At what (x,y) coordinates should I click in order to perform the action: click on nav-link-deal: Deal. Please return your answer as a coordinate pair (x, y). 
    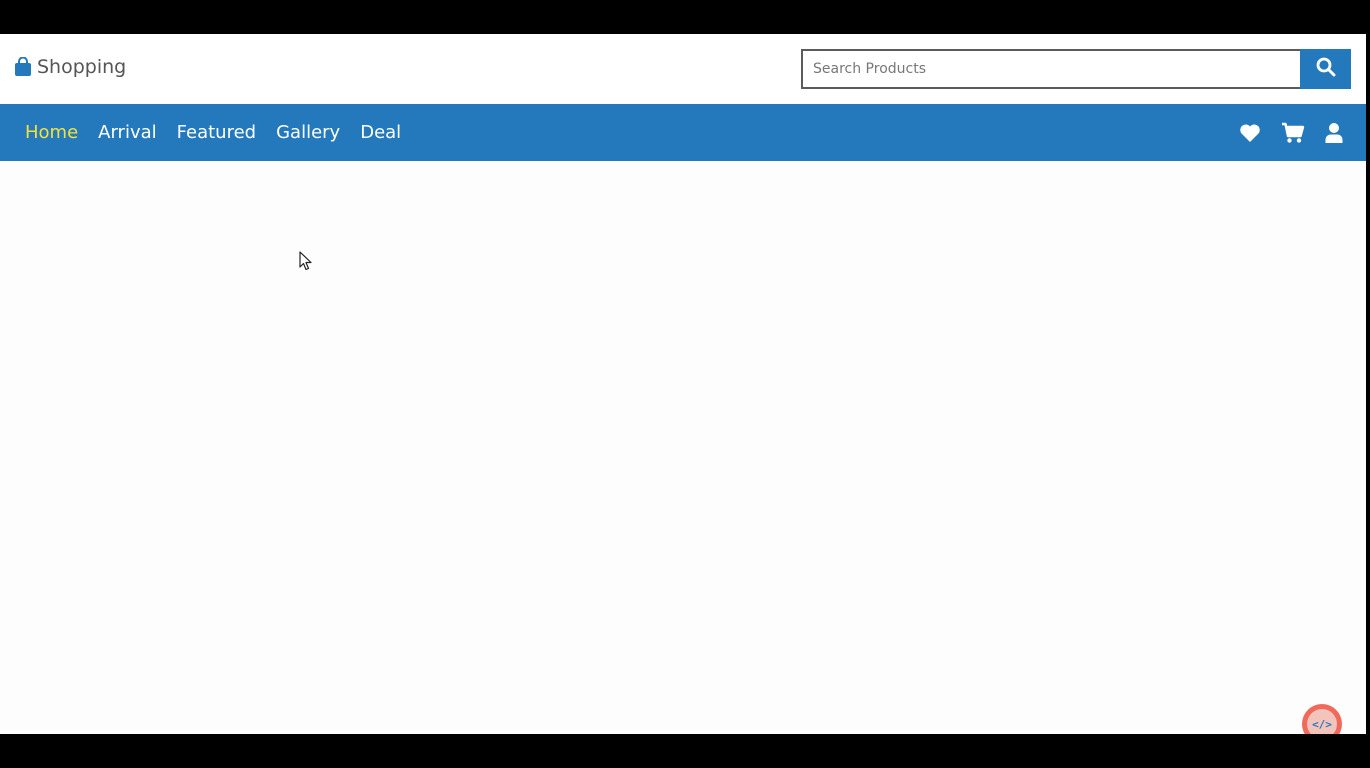
    Looking at the image, I should click on (380, 132).